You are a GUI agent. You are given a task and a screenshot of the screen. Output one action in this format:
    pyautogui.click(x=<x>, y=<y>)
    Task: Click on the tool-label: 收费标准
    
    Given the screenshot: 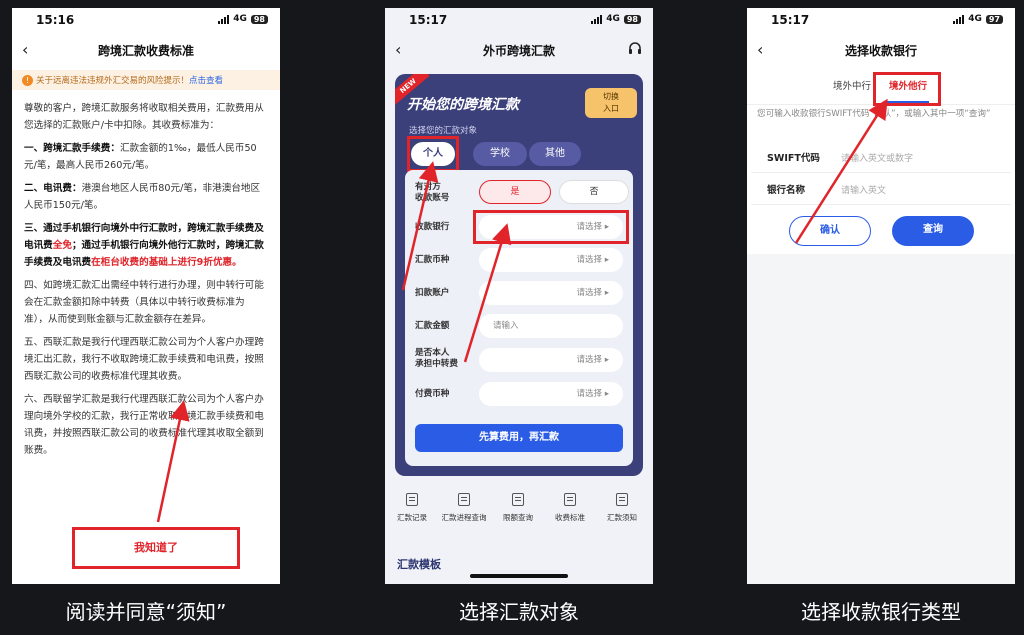 What is the action you would take?
    pyautogui.click(x=570, y=517)
    